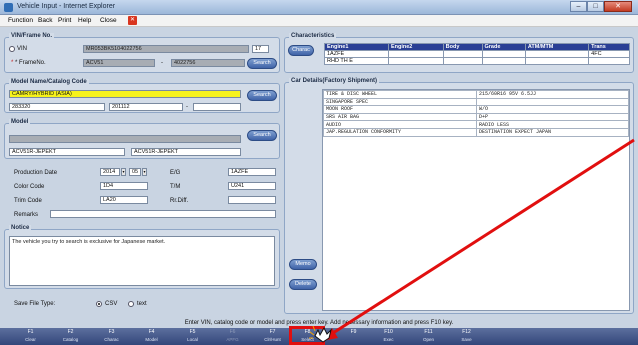 The image size is (638, 345). What do you see at coordinates (49, 82) in the screenshot?
I see `model-name-group-title: Model Name/Catalog Code` at bounding box center [49, 82].